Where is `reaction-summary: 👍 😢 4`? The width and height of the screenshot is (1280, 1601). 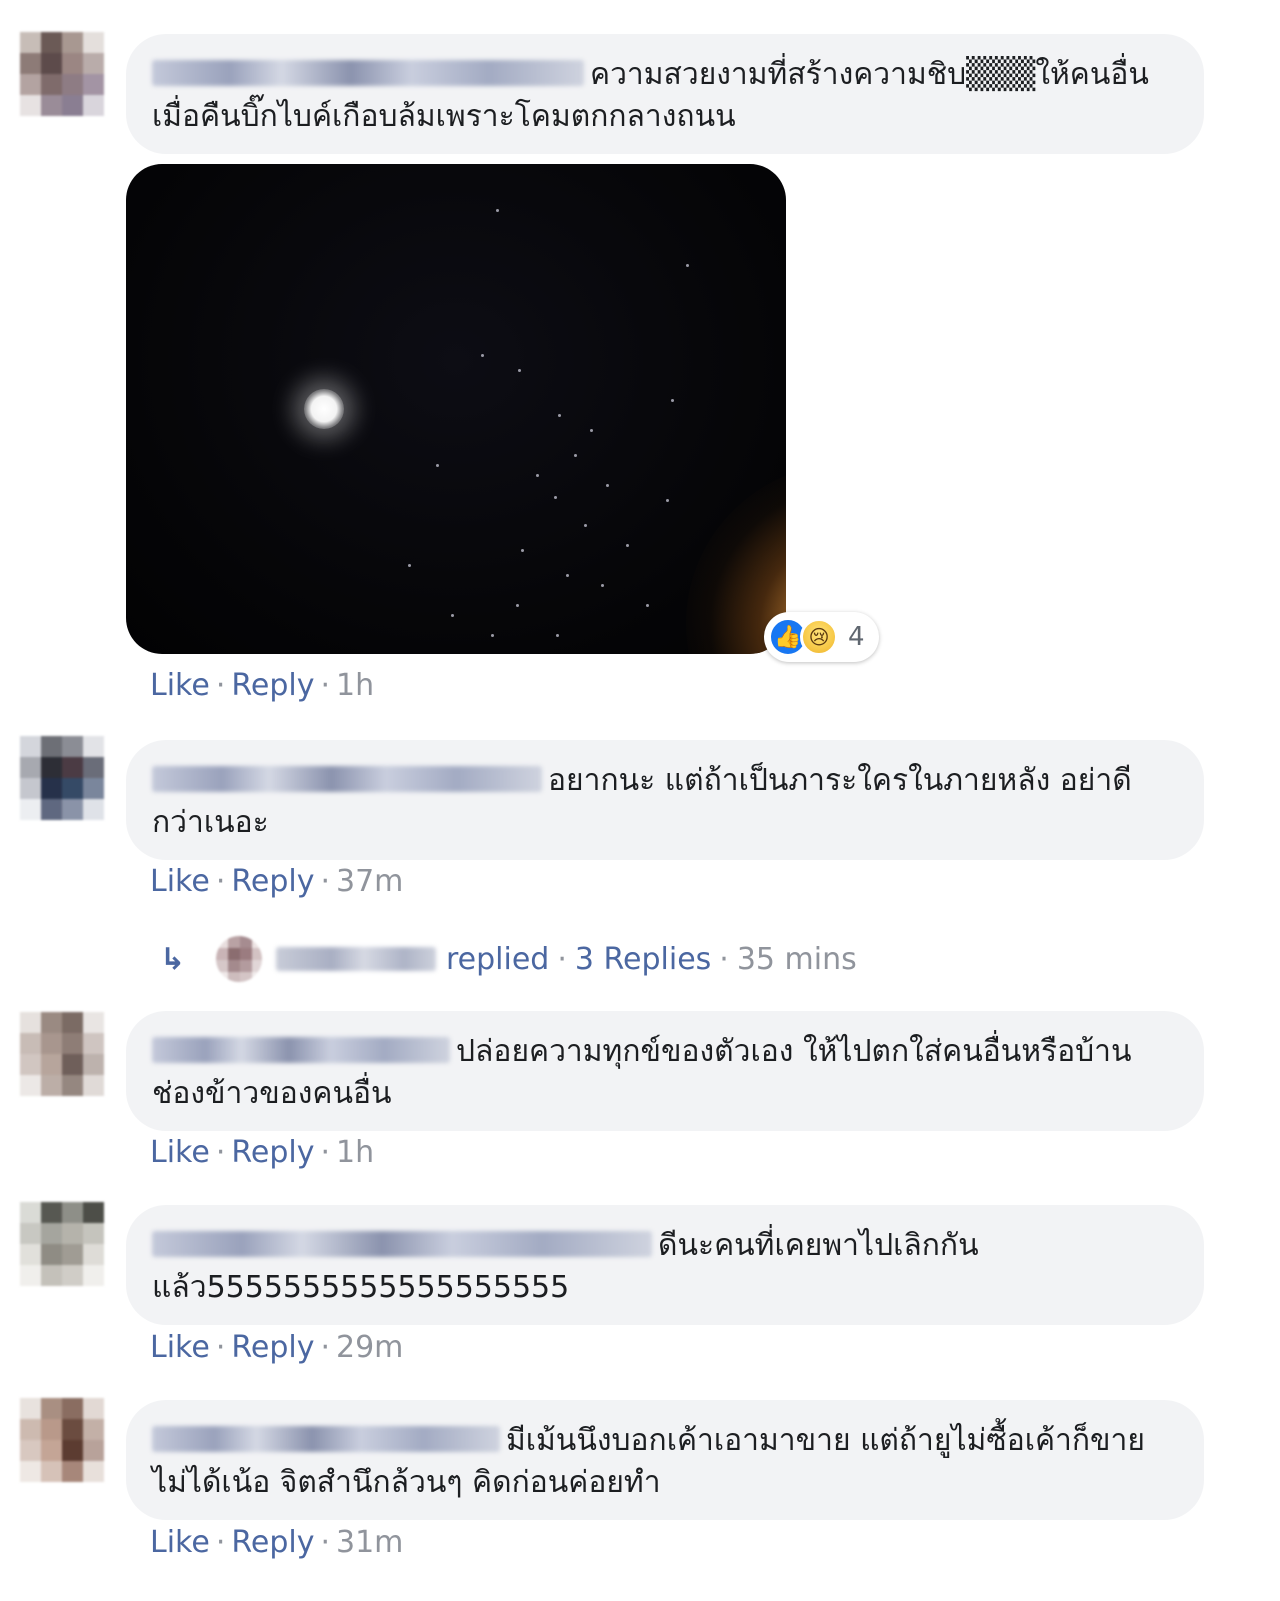 reaction-summary: 👍 😢 4 is located at coordinates (821, 637).